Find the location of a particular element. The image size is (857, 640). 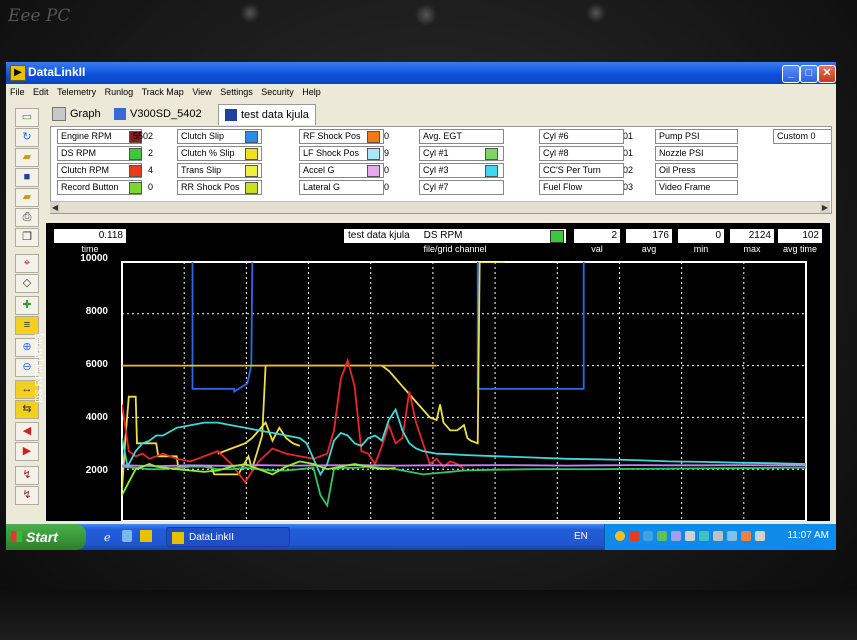

menu-security: Security is located at coordinates (277, 92).